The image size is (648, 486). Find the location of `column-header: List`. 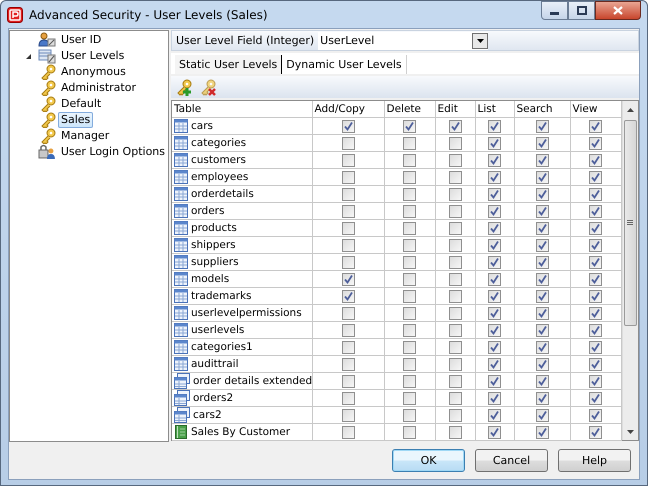

column-header: List is located at coordinates (494, 109).